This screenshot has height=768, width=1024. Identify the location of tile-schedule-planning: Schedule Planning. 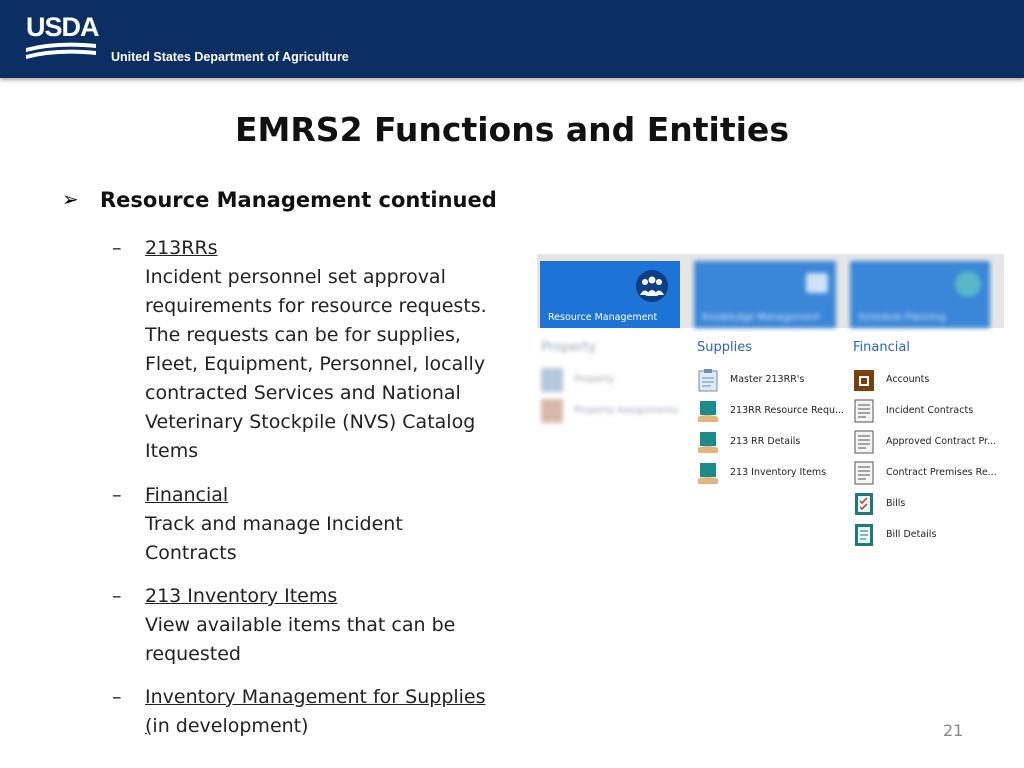
(920, 294).